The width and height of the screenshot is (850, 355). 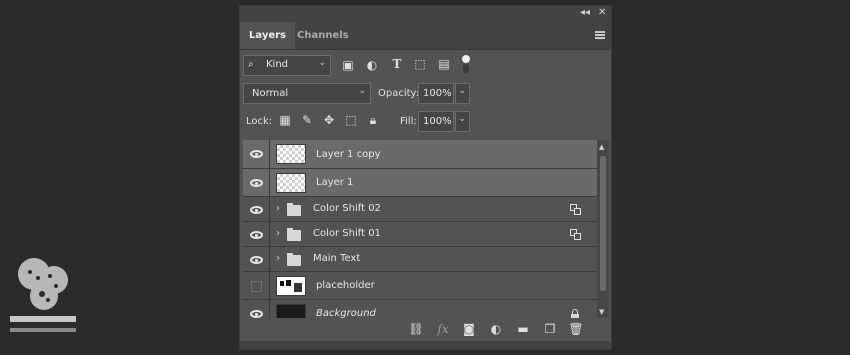 I want to click on lock-artboard-icon: ⬚, so click(x=351, y=120).